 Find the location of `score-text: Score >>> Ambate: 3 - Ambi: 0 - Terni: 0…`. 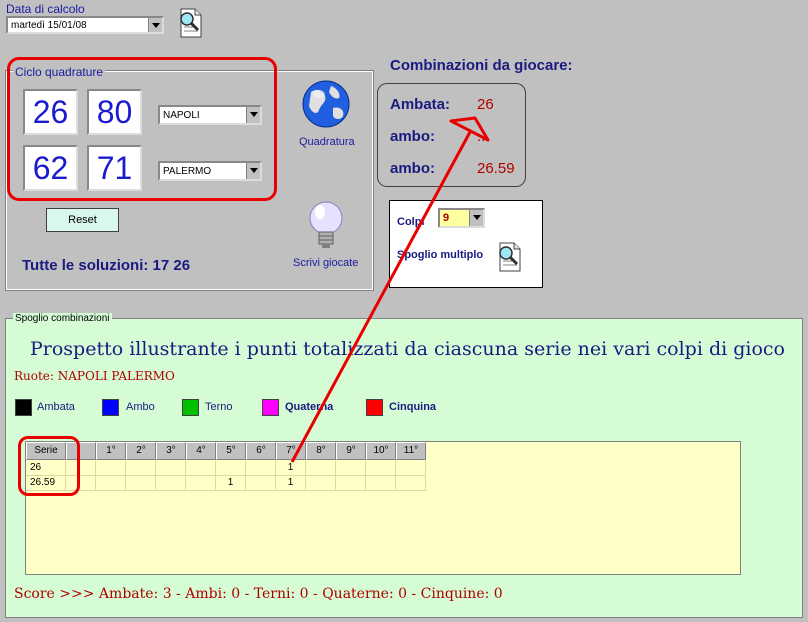

score-text: Score >>> Ambate: 3 - Ambi: 0 - Terni: 0… is located at coordinates (258, 594).